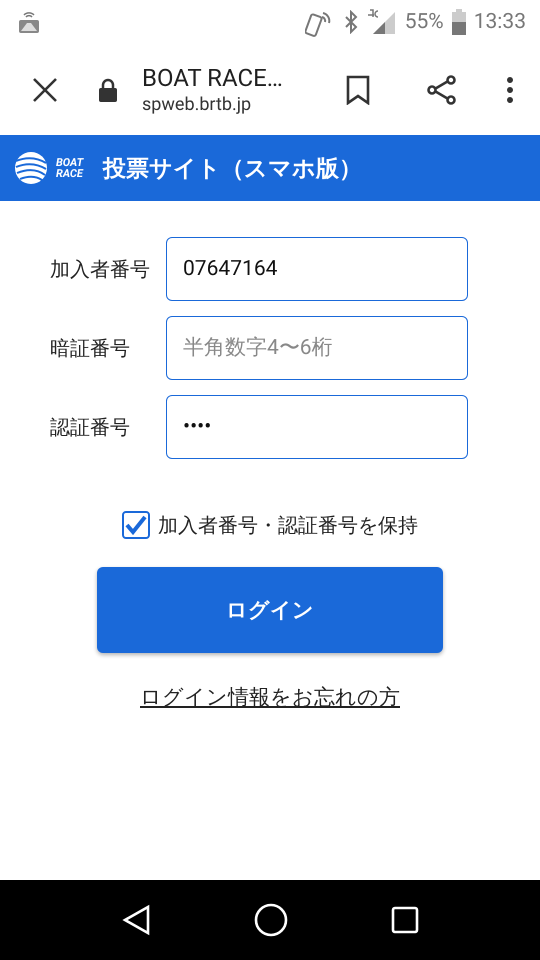  What do you see at coordinates (510, 90) in the screenshot?
I see `more-vertical-icon` at bounding box center [510, 90].